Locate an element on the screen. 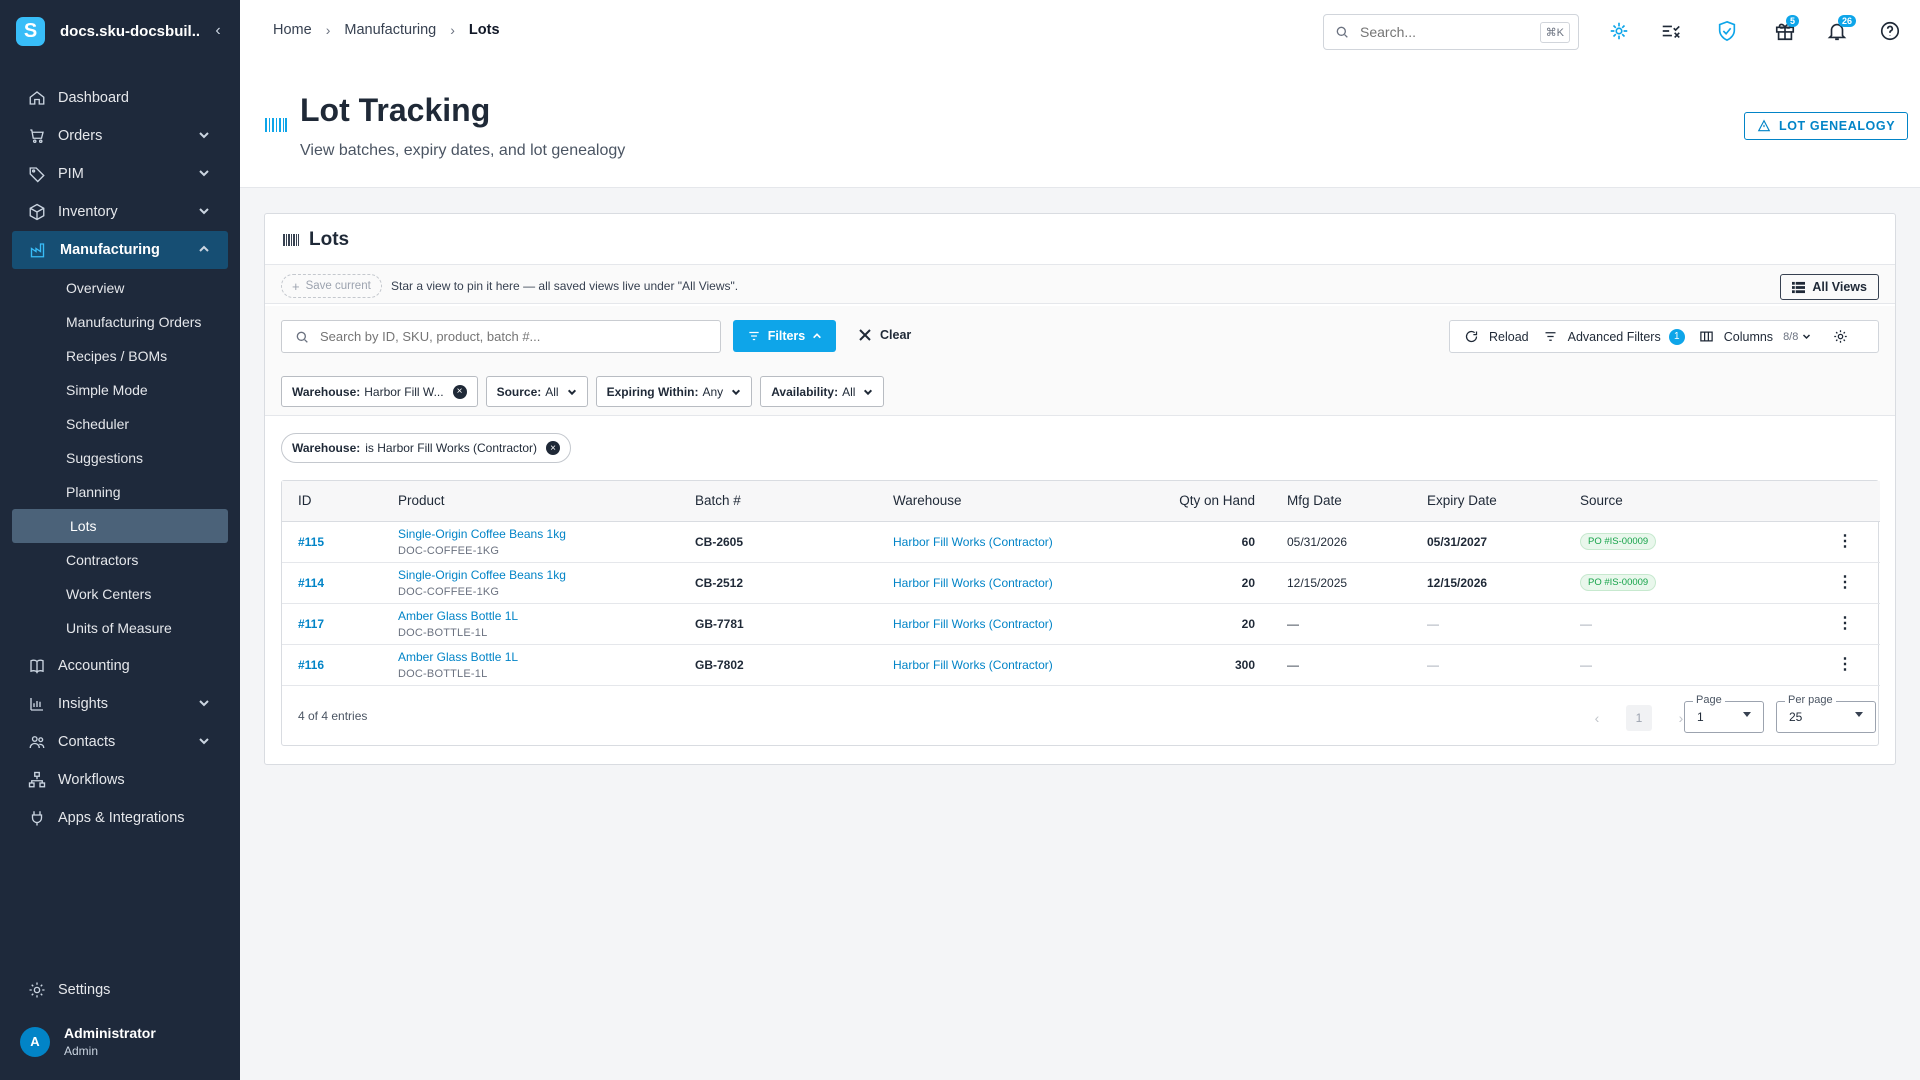 The image size is (1920, 1080). submenu-item-recipes-boms: Recipes / BOMs is located at coordinates (120, 356).